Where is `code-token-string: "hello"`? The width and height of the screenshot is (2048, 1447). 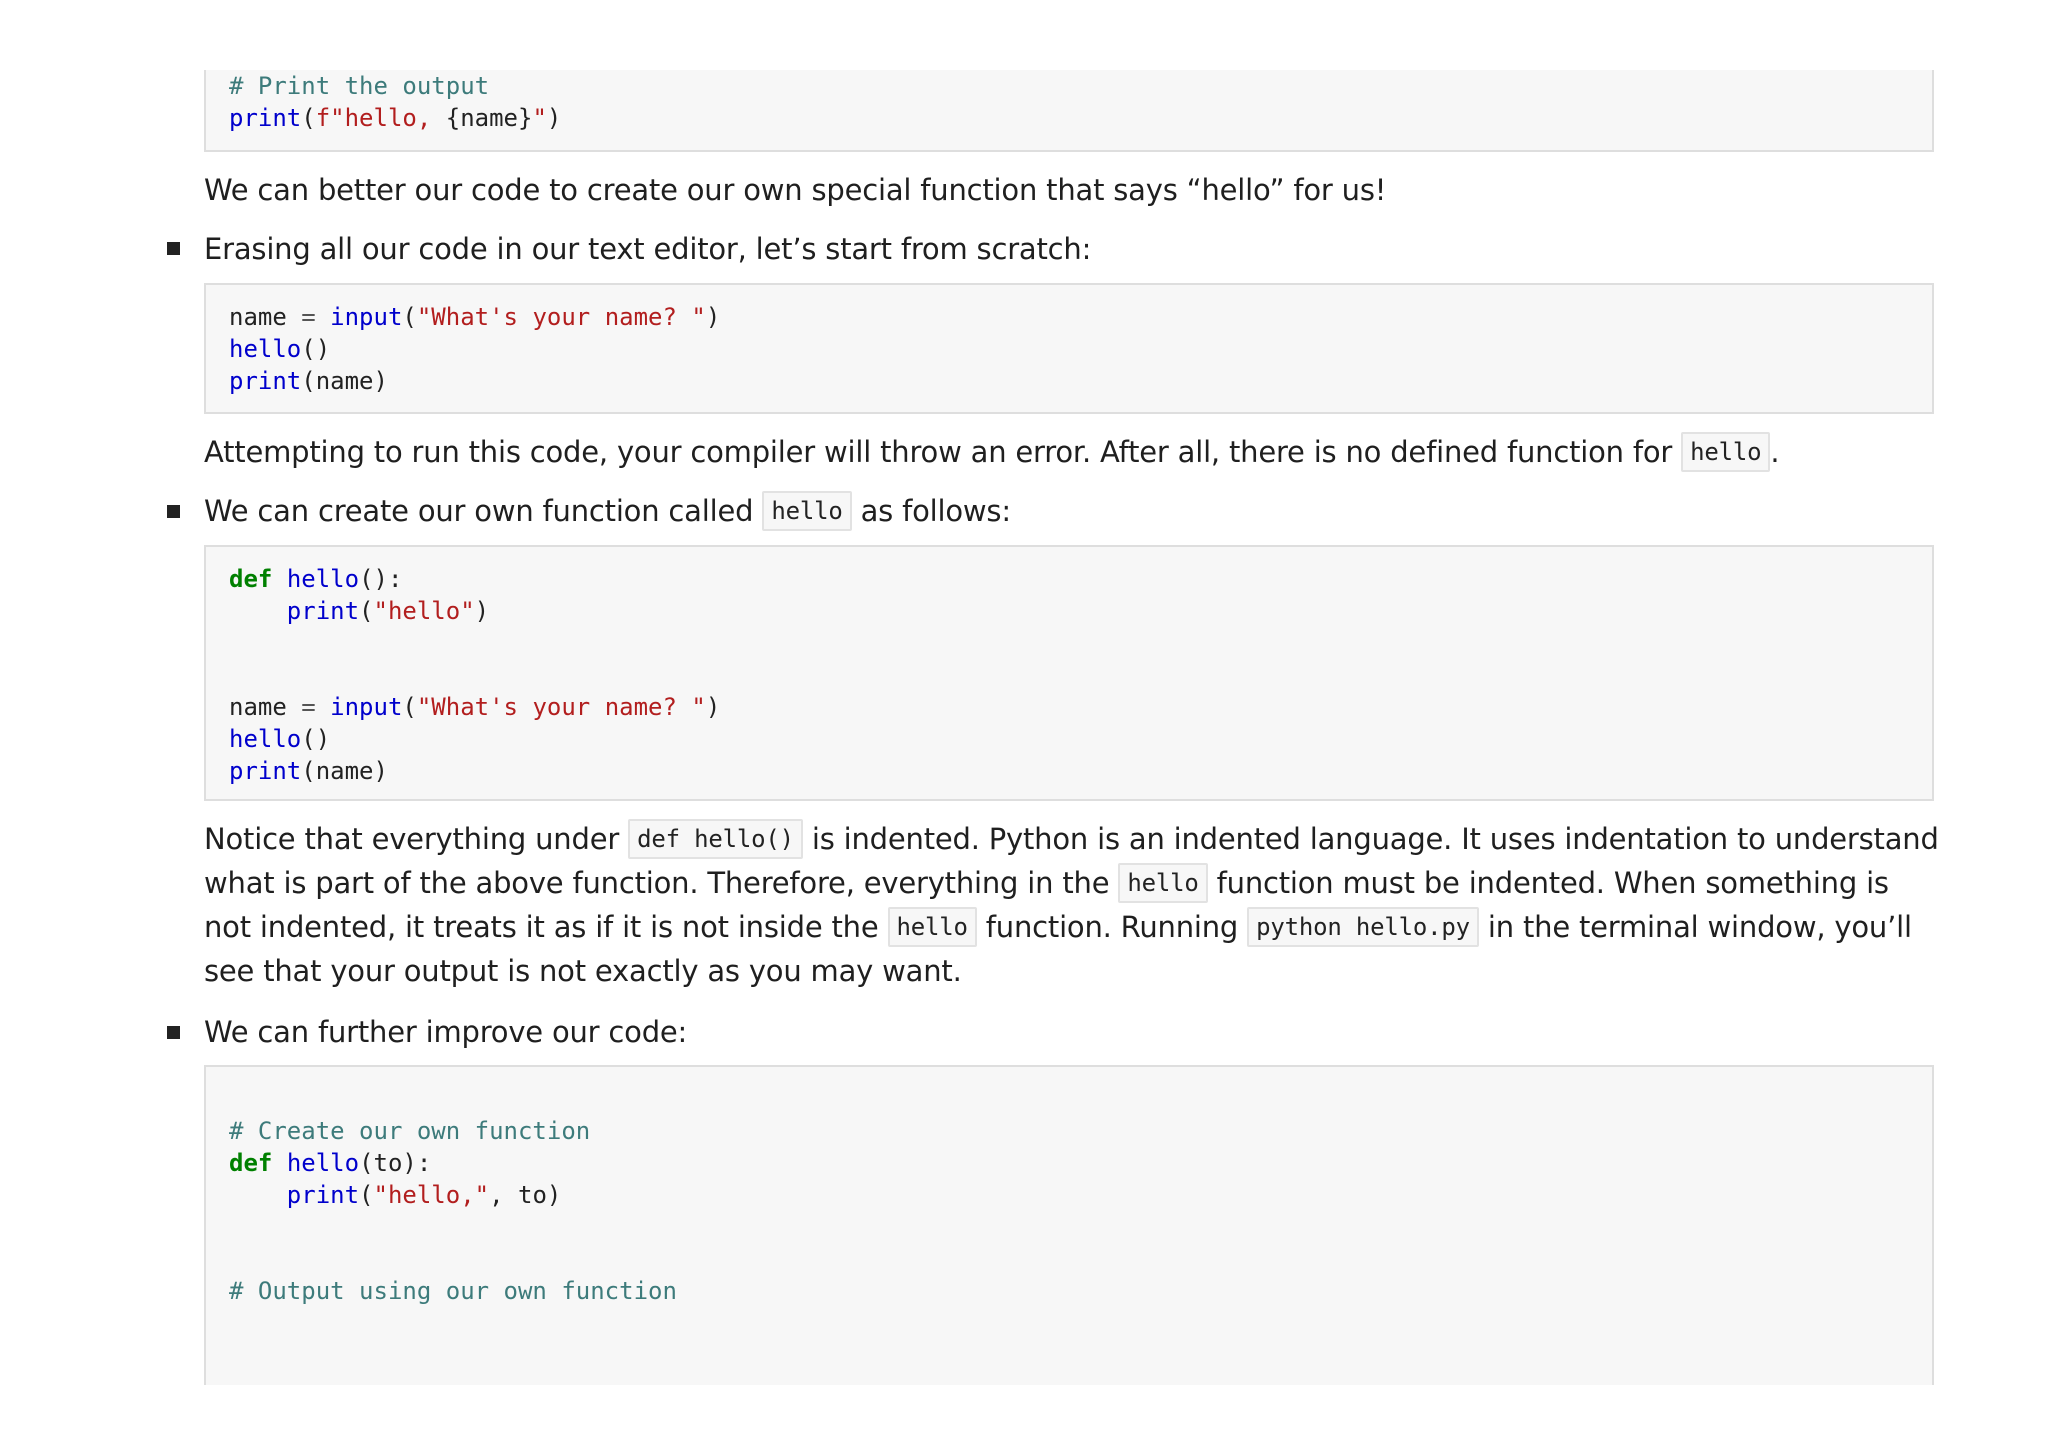 code-token-string: "hello" is located at coordinates (424, 611).